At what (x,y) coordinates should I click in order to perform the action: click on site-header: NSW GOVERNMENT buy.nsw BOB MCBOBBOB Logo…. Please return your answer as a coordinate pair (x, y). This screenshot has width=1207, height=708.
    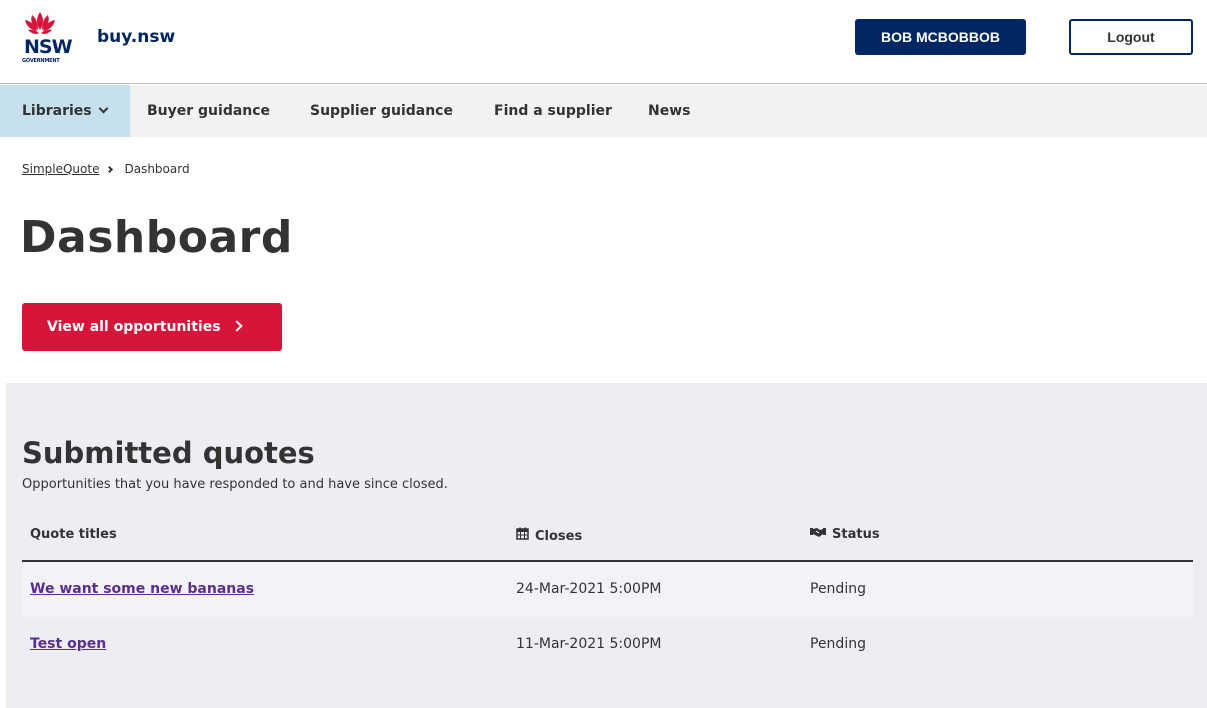
    Looking at the image, I should click on (603, 42).